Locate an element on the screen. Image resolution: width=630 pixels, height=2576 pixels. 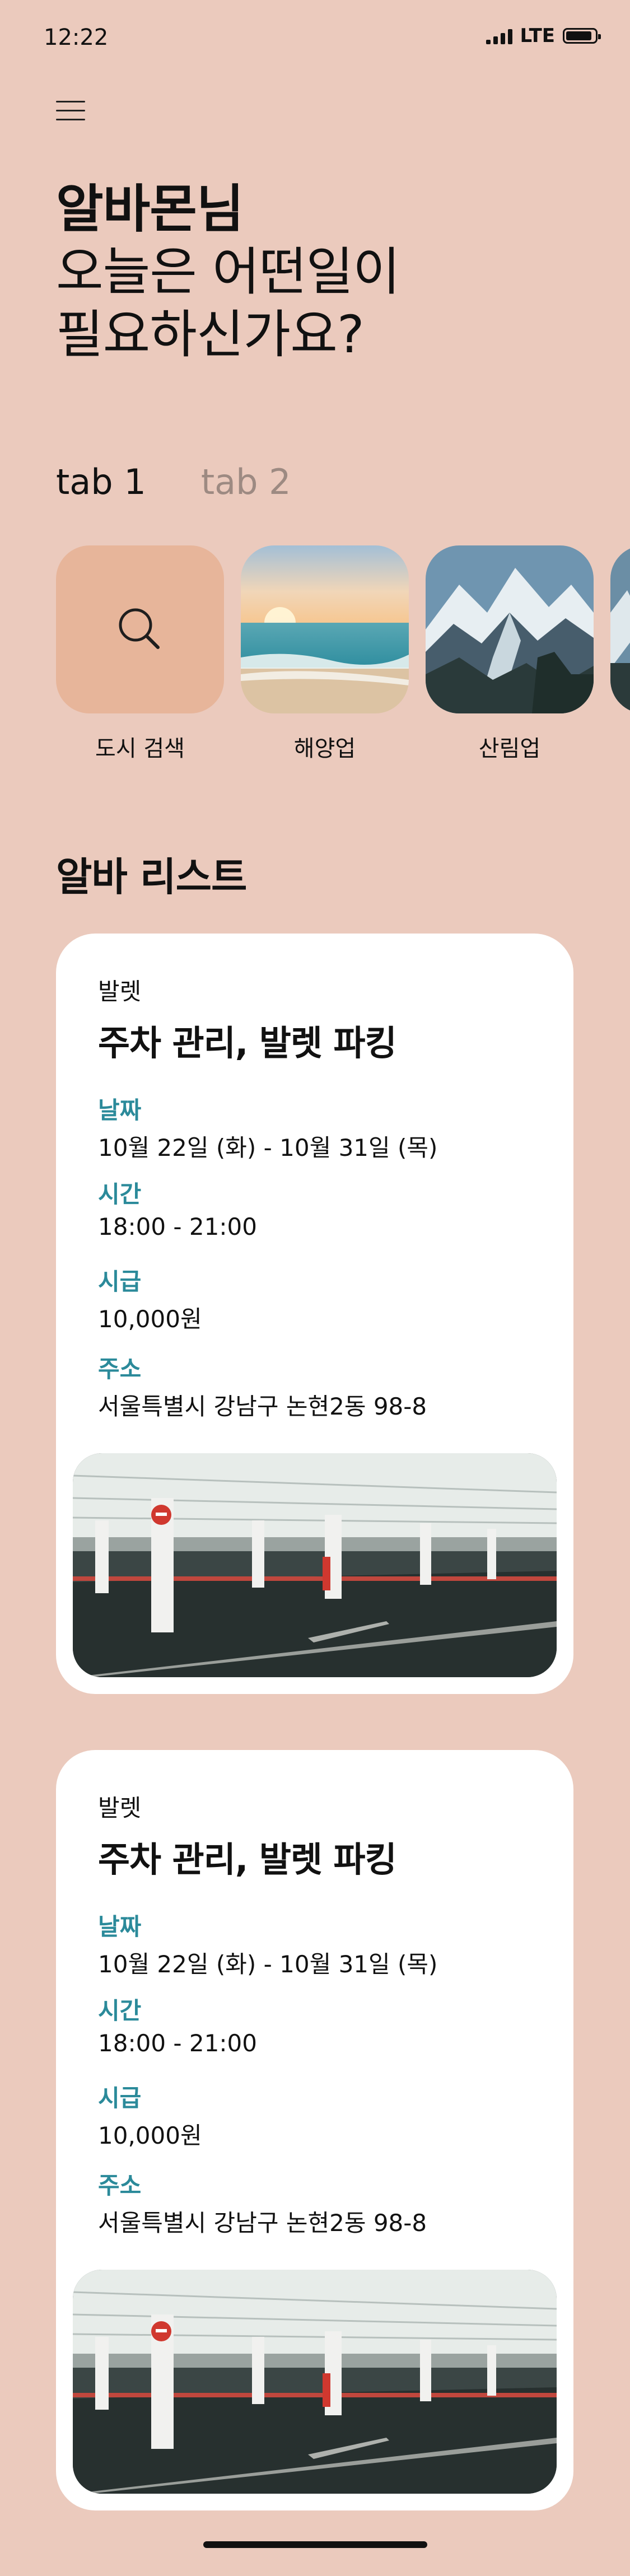
category-scroller: 도시 검색 해양업 산림업 is located at coordinates (343, 657).